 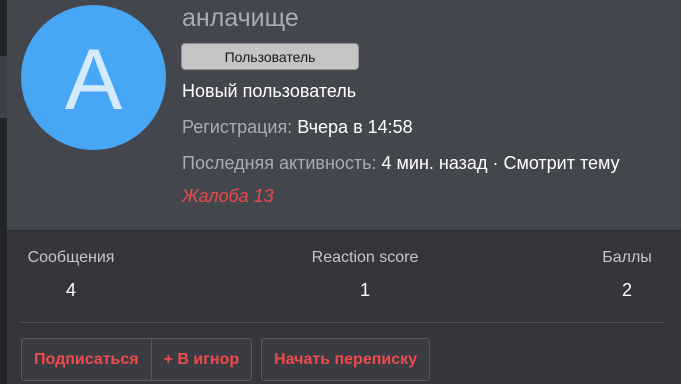 I want to click on action-bar: Подписаться + В игнор Начать переписку, so click(x=226, y=359).